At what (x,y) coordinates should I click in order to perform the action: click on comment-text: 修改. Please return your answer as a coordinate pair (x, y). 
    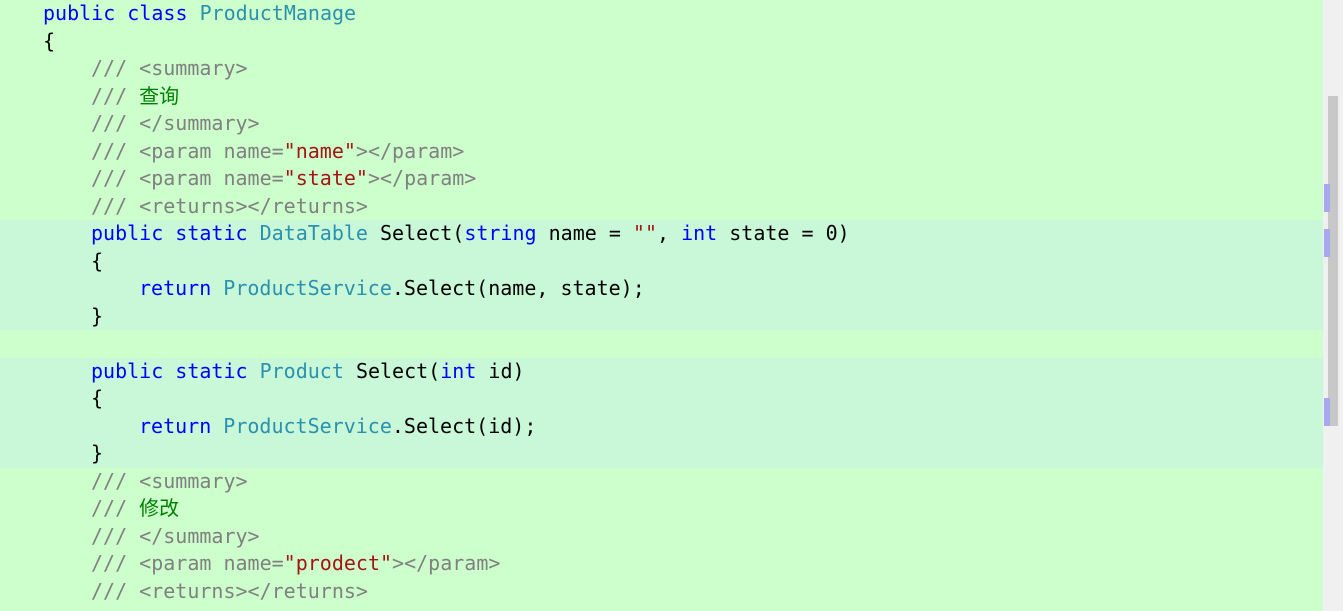
    Looking at the image, I should click on (159, 508).